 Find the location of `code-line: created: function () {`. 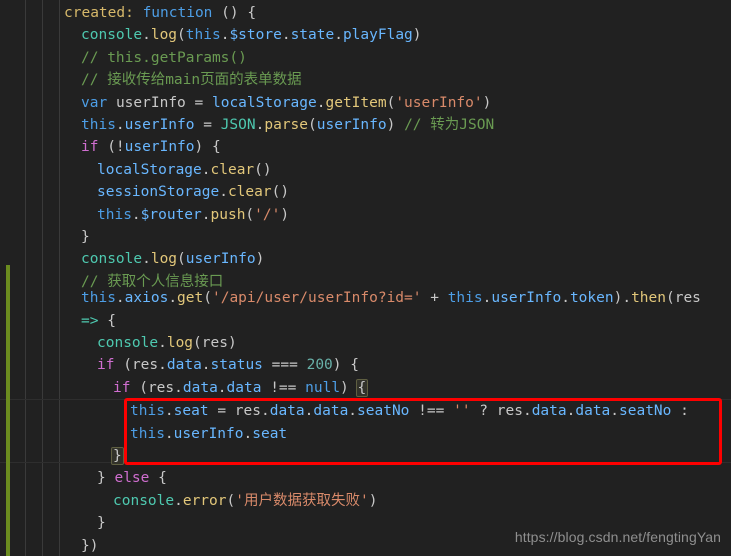

code-line: created: function () { is located at coordinates (160, 13).